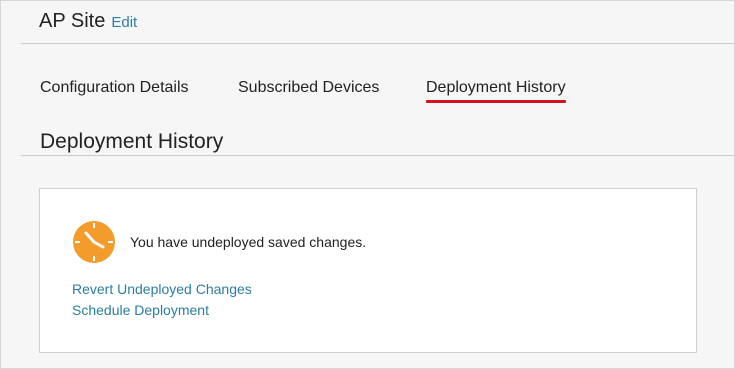 The height and width of the screenshot is (369, 735). What do you see at coordinates (248, 242) in the screenshot?
I see `notice-message: You have undeployed saved changes.` at bounding box center [248, 242].